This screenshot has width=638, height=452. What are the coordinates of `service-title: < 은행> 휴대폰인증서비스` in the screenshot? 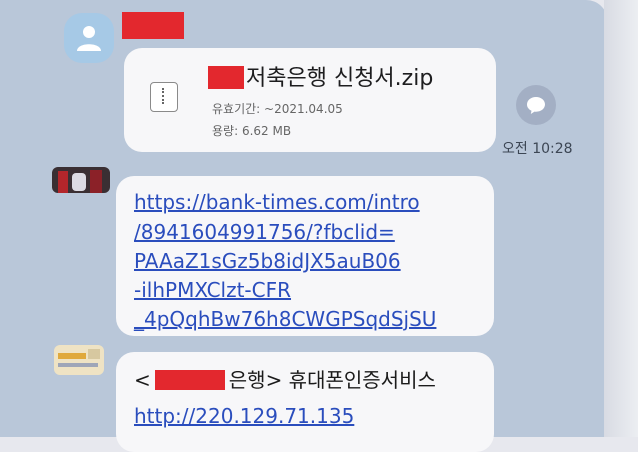 It's located at (285, 378).